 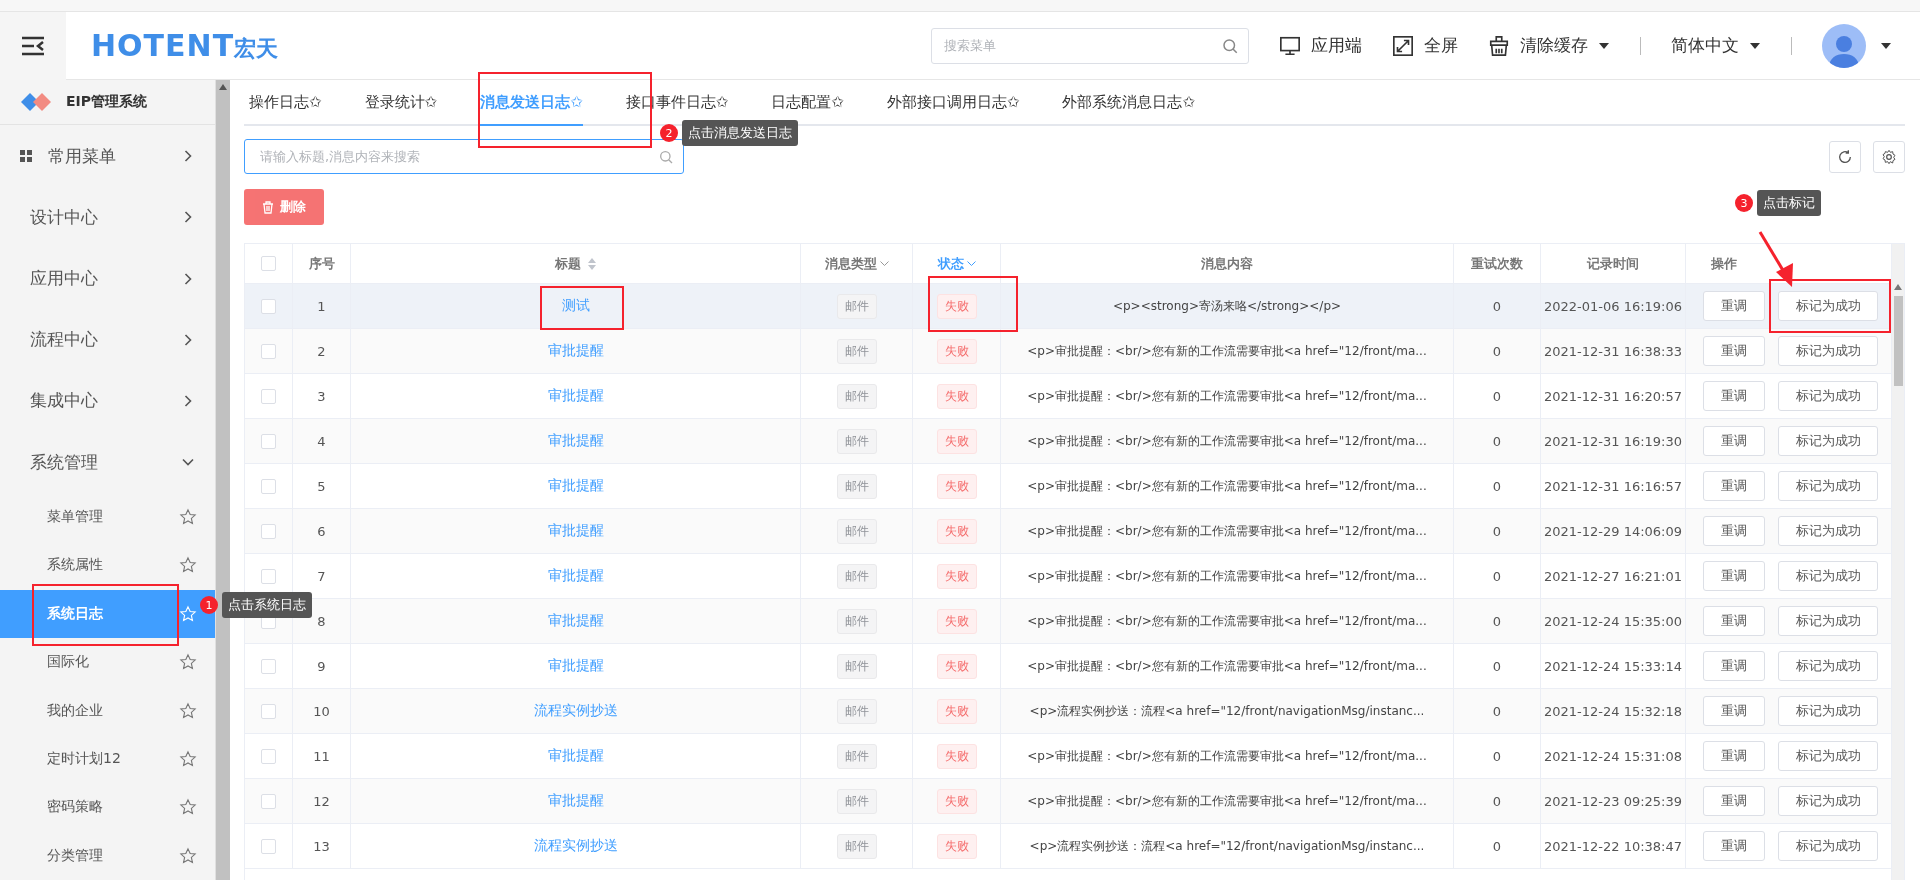 I want to click on table-row: 3 审批提醒 邮件 失败 <p>审批提醒：<br/>您有新的工作流需要审批<a href="12/front/ma... 0 2021-12-31 16:20:57 重调 标记为成功, so click(x=1068, y=396).